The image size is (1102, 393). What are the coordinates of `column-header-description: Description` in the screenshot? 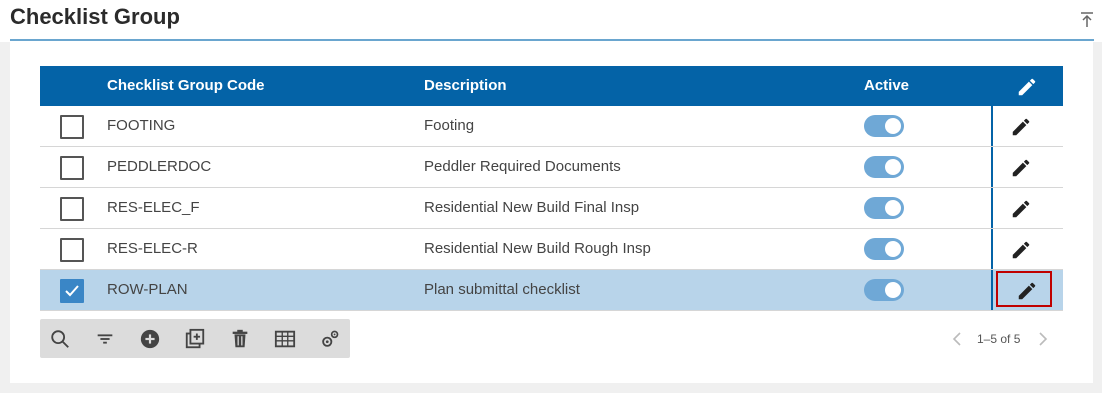 It's located at (465, 85).